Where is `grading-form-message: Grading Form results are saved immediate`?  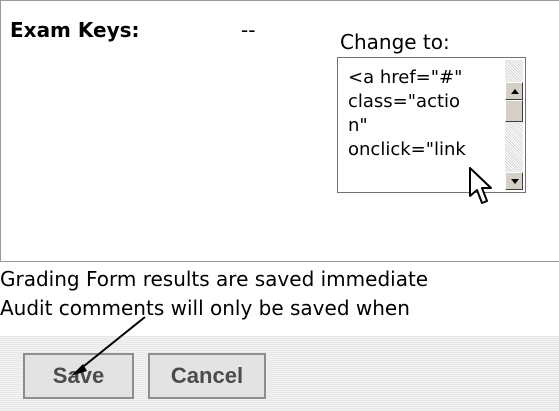 grading-form-message: Grading Form results are saved immediate is located at coordinates (214, 279).